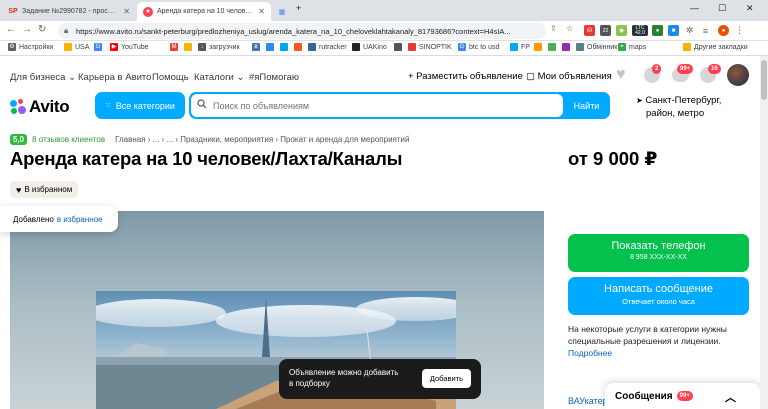 This screenshot has height=409, width=768. What do you see at coordinates (206, 158) in the screenshot?
I see `listing-title: Аренда катера на 10 человек/Лахта/Каналы` at bounding box center [206, 158].